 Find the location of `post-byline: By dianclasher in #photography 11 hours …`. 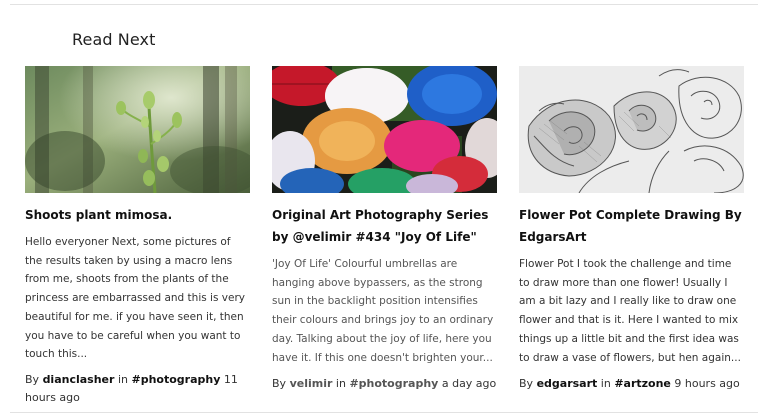

post-byline: By dianclasher in #photography 11 hours … is located at coordinates (137, 389).